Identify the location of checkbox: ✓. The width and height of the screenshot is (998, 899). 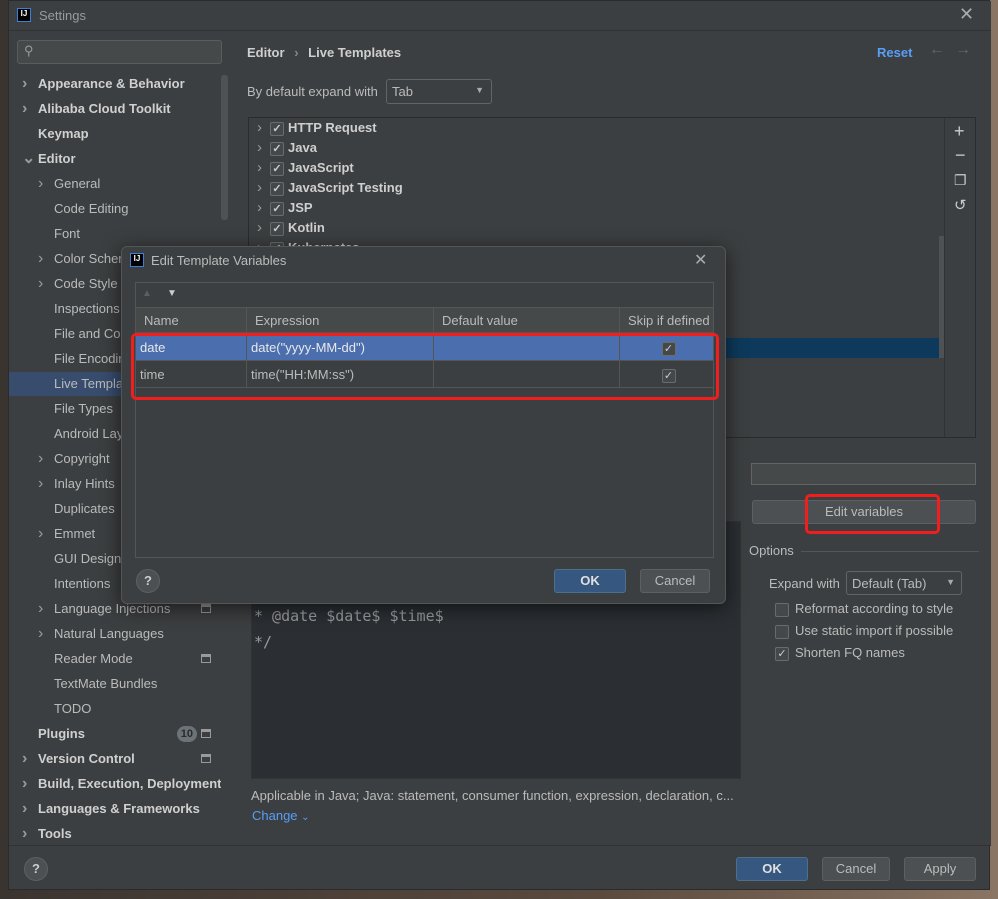
(782, 653).